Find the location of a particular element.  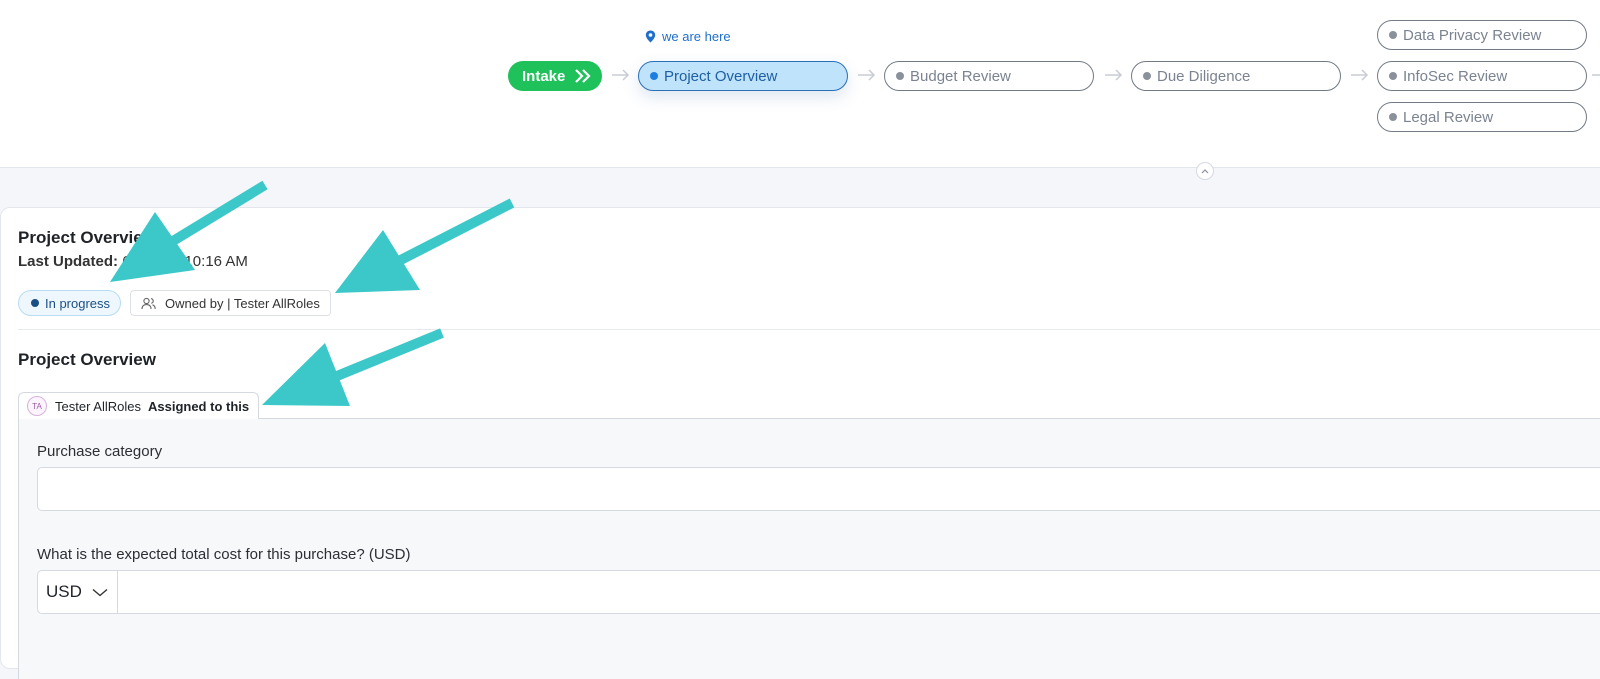

double-chevron-right-icon is located at coordinates (583, 76).